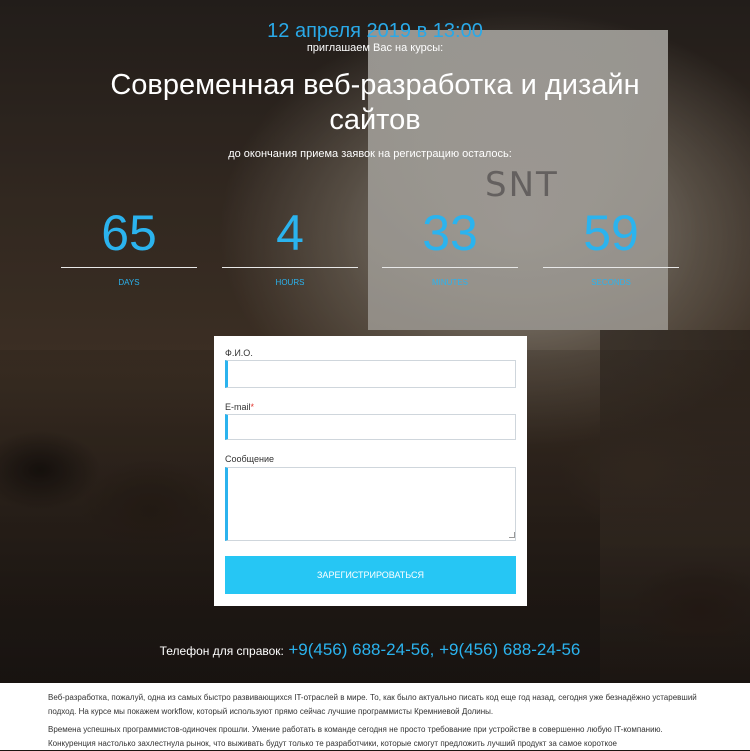  I want to click on email-label-text: E-mail, so click(238, 407).